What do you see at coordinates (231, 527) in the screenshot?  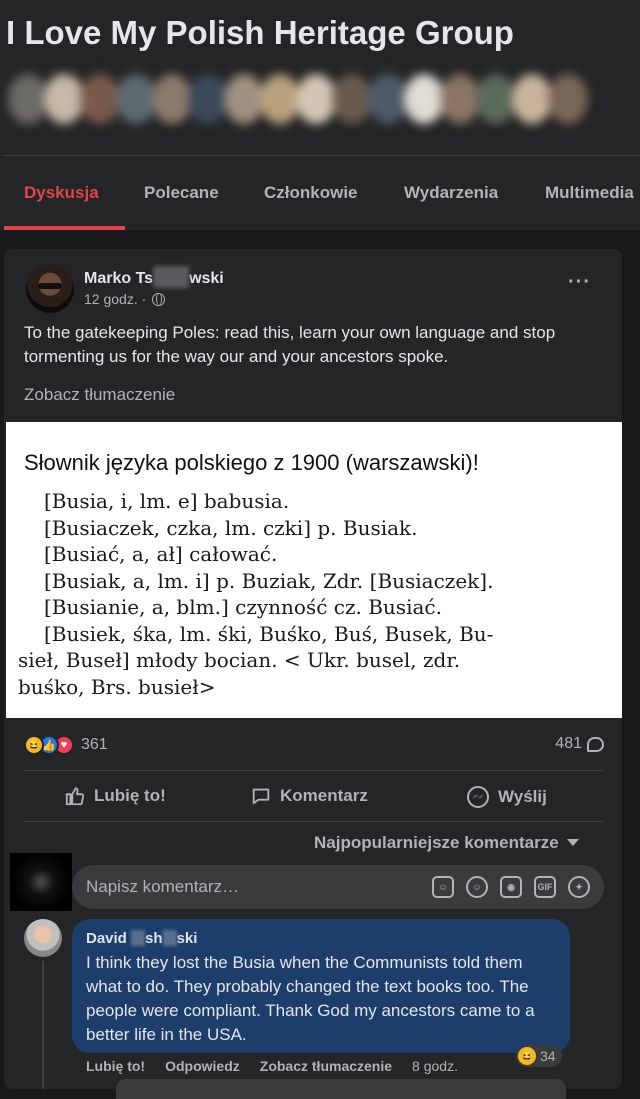 I see `dictionary-line: [Busiaczek, czka, lm. czki] p. Busiak.` at bounding box center [231, 527].